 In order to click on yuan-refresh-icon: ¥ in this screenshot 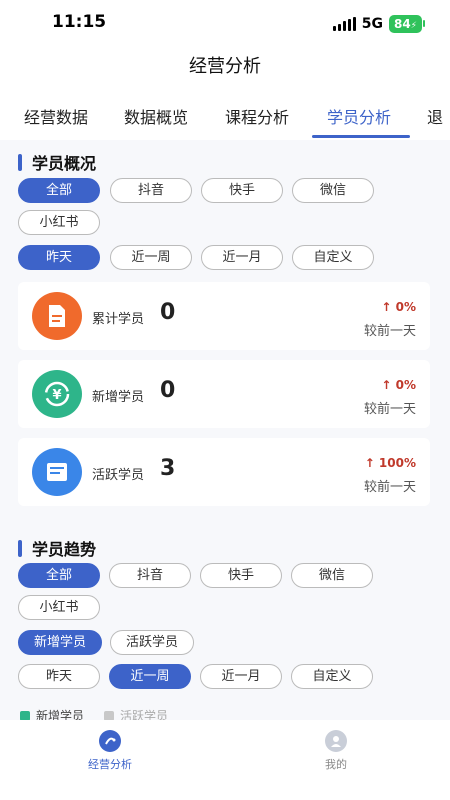, I will do `click(57, 394)`.